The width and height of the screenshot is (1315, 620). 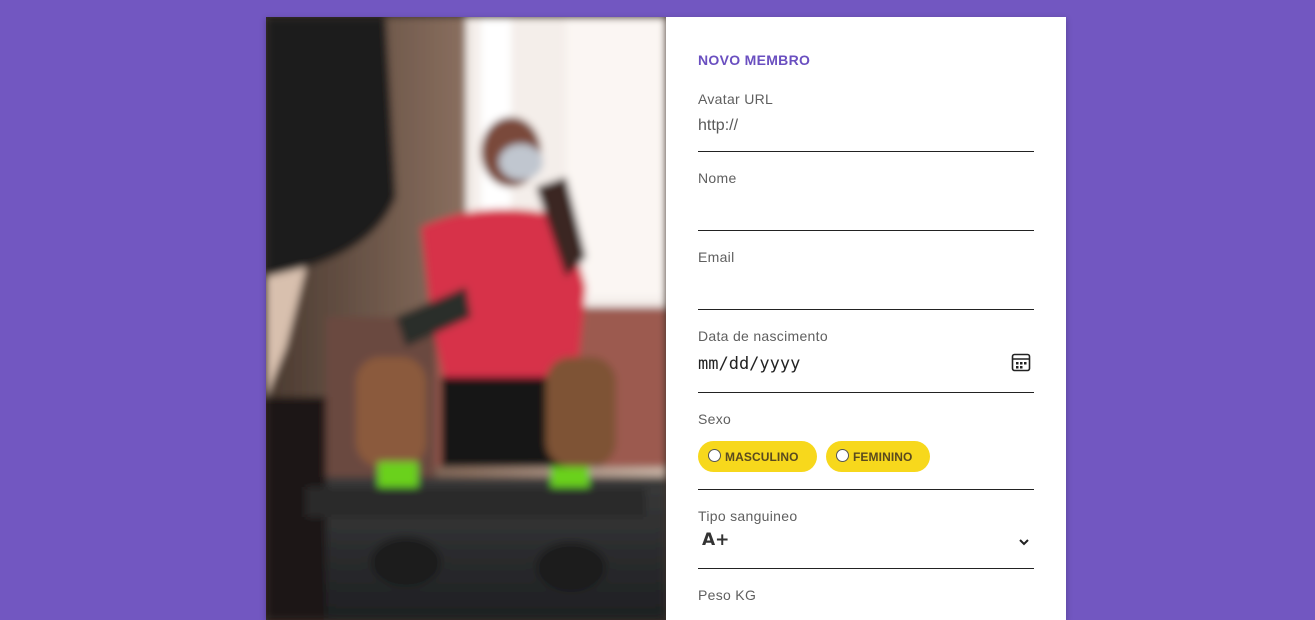 I want to click on nome-field: Nome, so click(x=866, y=200).